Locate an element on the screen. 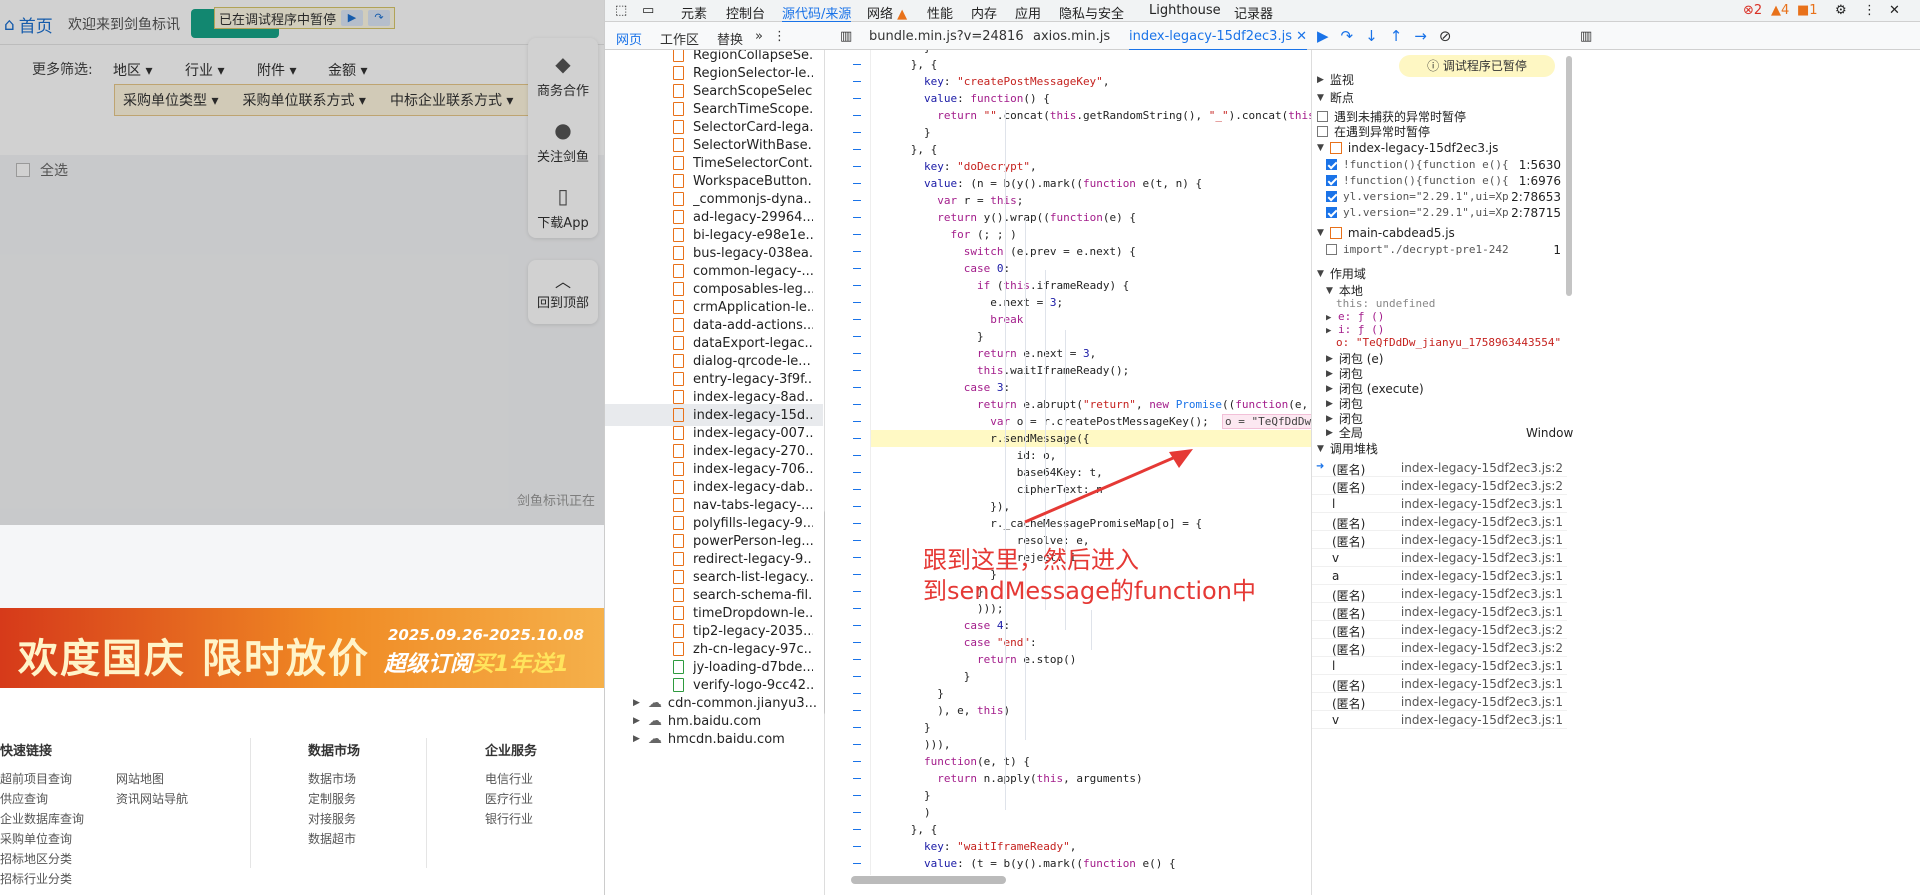 This screenshot has width=1920, height=895. tab-recorder: 记录器 is located at coordinates (1253, 12).